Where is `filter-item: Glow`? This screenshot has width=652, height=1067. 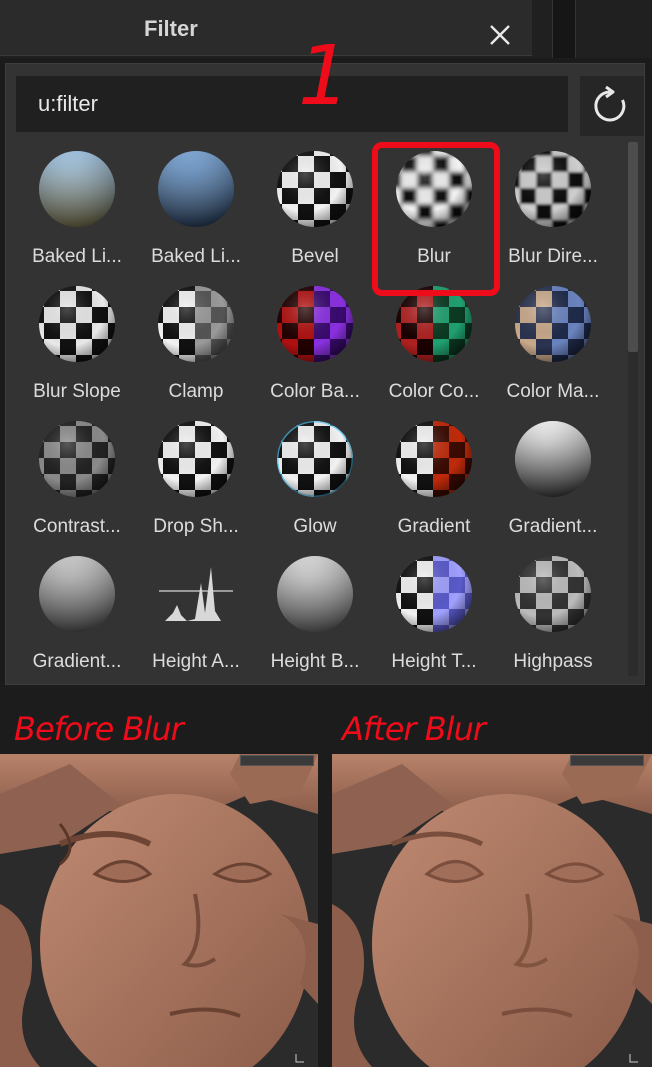
filter-item: Glow is located at coordinates (315, 480).